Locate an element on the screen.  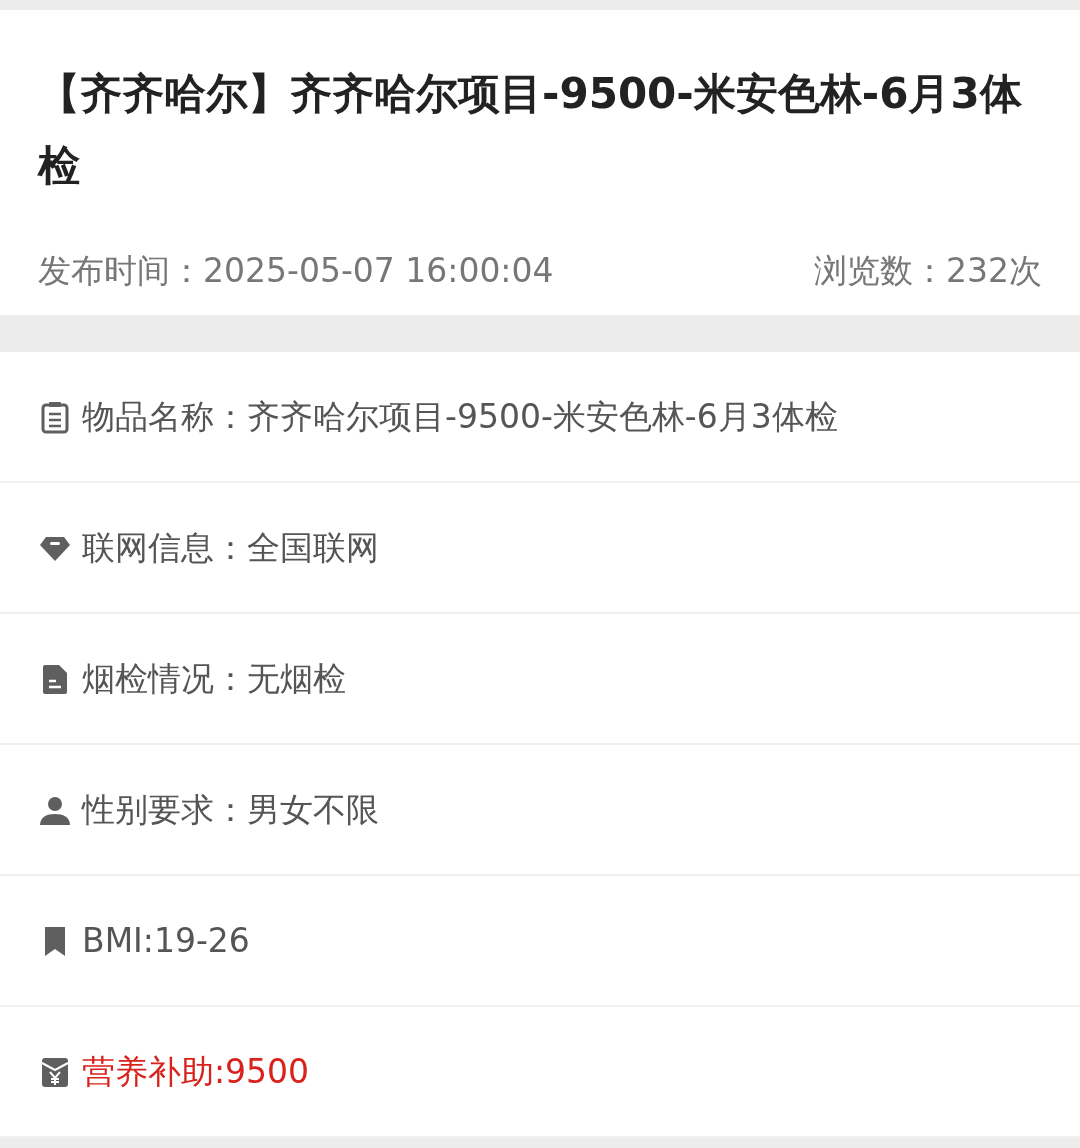
detail-text: 联网信息：全国联网 is located at coordinates (230, 547).